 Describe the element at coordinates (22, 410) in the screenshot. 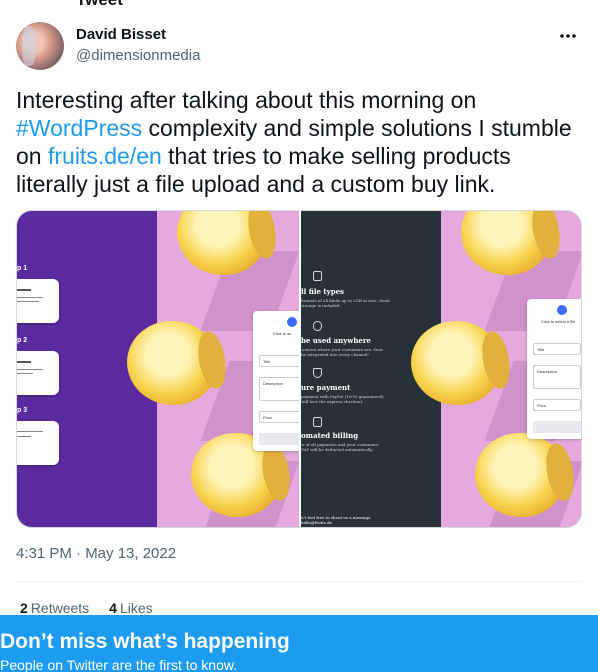

I see `step-label-3: p 3` at that location.